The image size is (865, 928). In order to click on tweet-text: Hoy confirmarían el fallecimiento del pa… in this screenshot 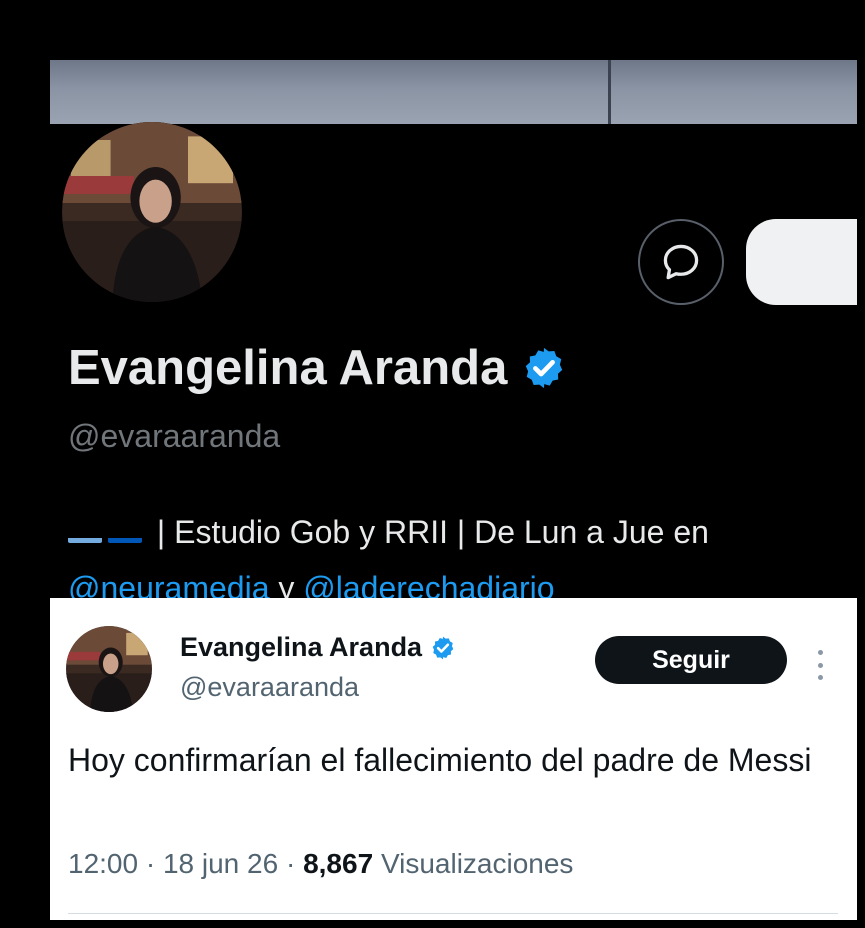, I will do `click(440, 760)`.